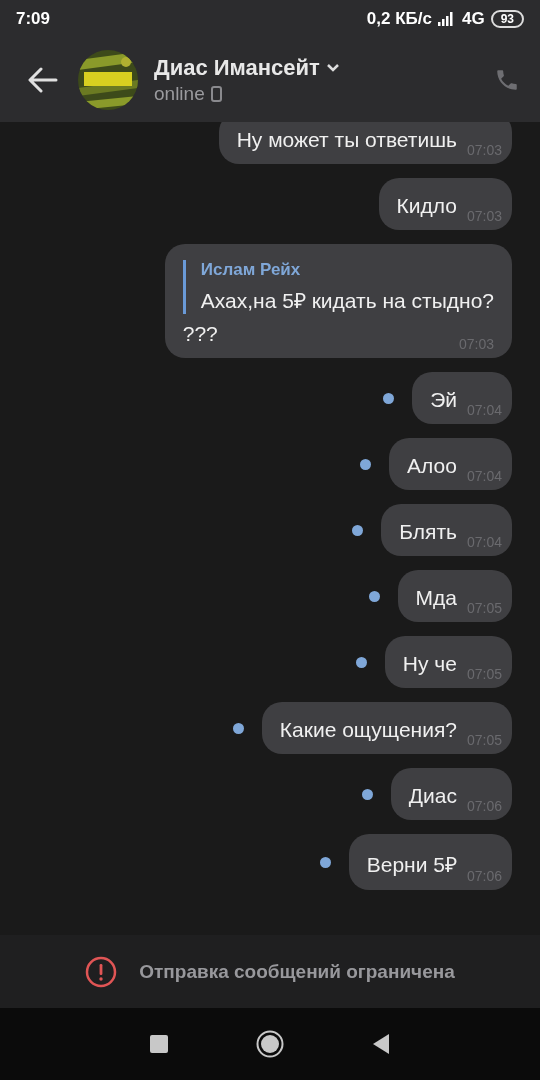 The height and width of the screenshot is (1080, 540). I want to click on message-text: Какие ощущения?, so click(368, 730).